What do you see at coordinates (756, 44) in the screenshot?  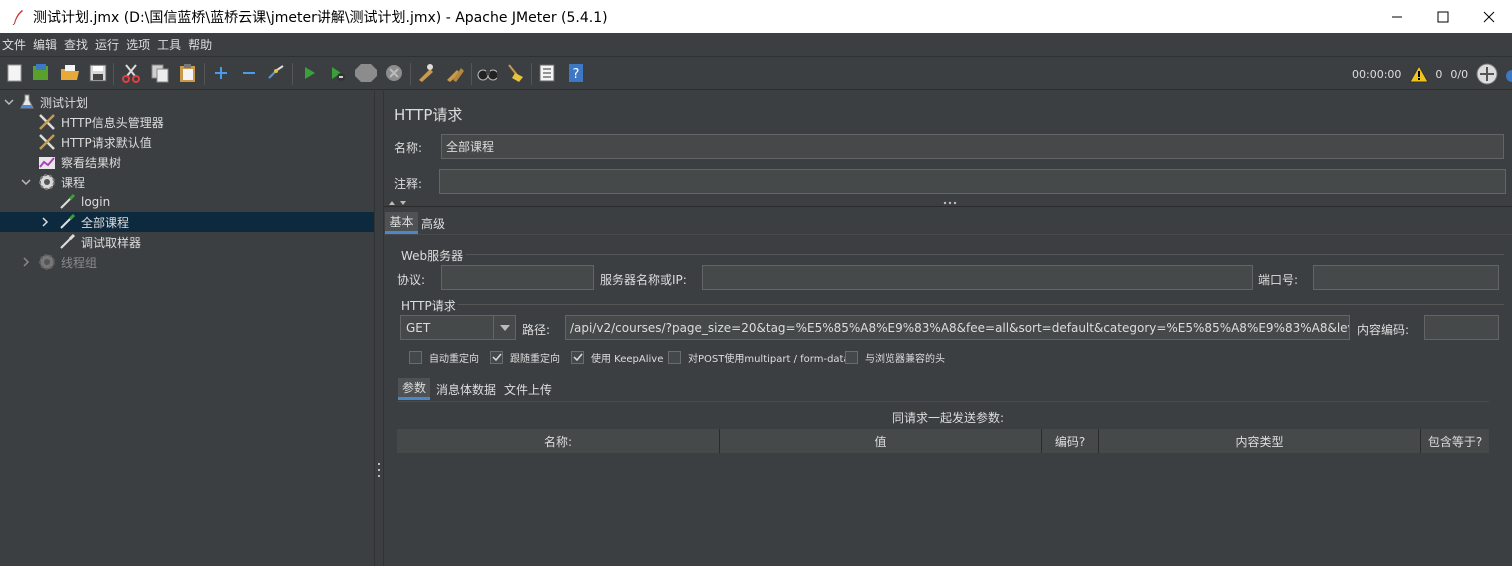 I see `menu-bar: 文件 编辑 查找 运行 选项 工具 帮助` at bounding box center [756, 44].